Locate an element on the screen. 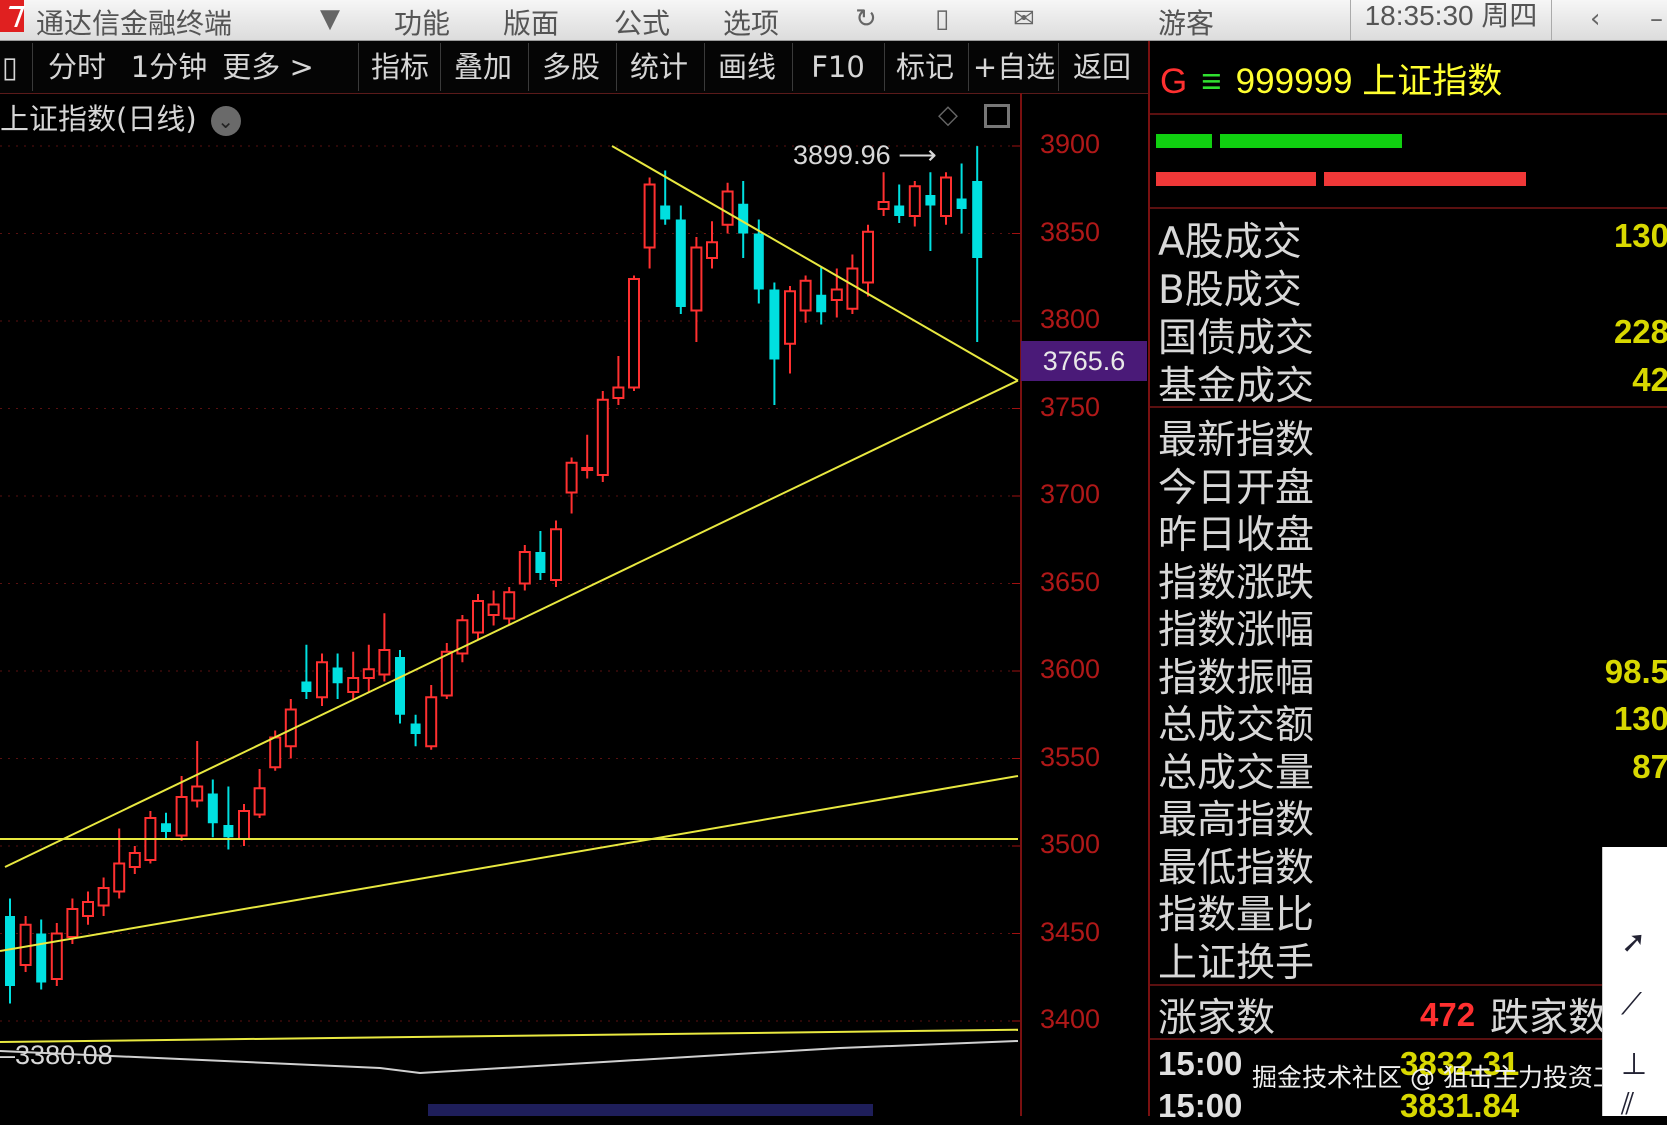  btn-timeshare: 分时 is located at coordinates (77, 67).